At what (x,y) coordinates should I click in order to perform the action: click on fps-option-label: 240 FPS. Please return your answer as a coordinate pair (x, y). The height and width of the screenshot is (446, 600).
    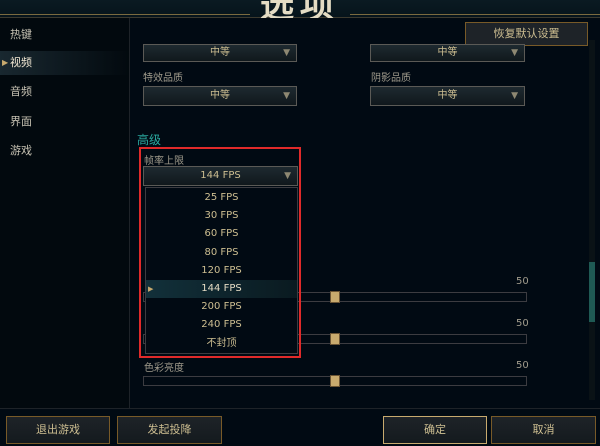
    Looking at the image, I should click on (221, 325).